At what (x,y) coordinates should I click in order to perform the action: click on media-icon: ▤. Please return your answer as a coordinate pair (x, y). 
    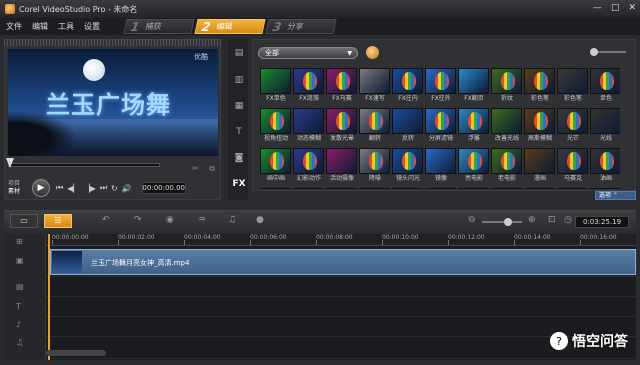
    Looking at the image, I should click on (239, 54).